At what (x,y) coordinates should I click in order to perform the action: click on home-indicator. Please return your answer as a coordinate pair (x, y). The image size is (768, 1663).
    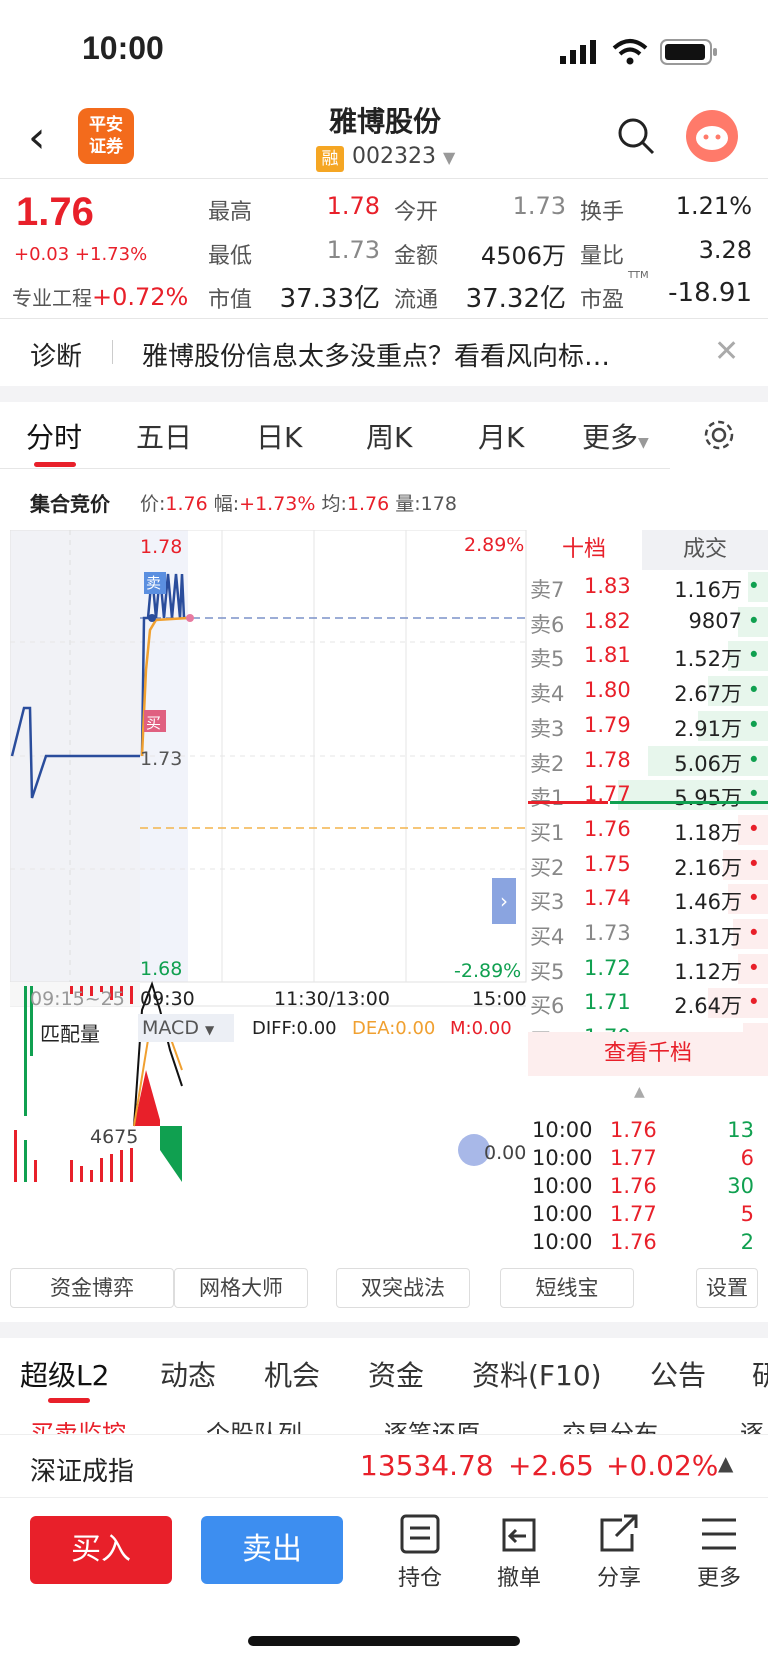
    Looking at the image, I should click on (384, 1641).